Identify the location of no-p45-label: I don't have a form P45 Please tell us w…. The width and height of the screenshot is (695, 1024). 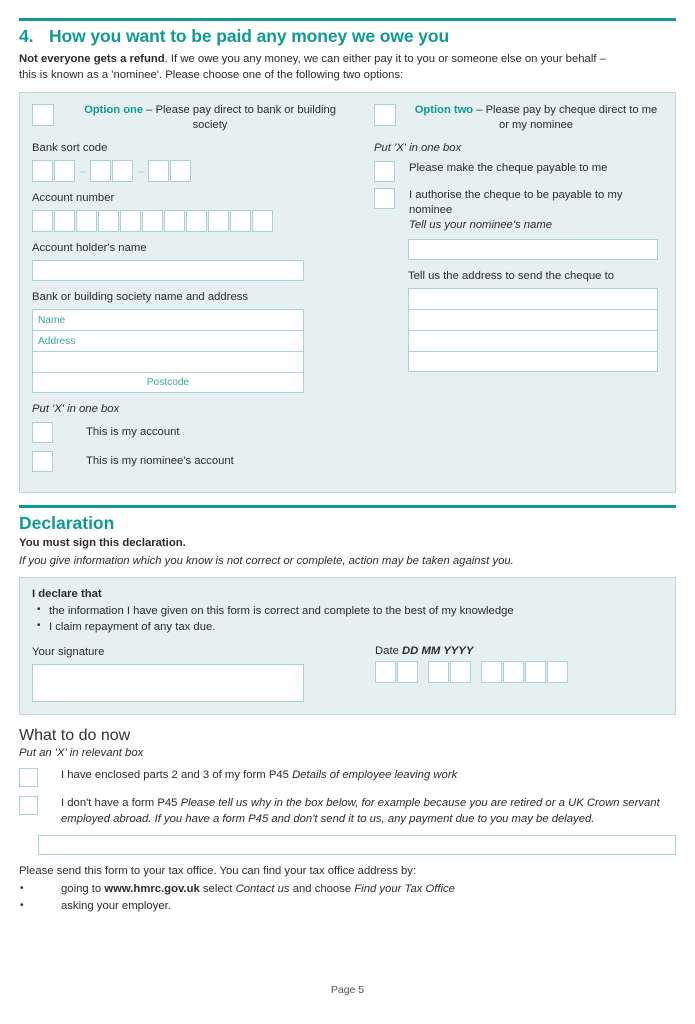
(357, 811).